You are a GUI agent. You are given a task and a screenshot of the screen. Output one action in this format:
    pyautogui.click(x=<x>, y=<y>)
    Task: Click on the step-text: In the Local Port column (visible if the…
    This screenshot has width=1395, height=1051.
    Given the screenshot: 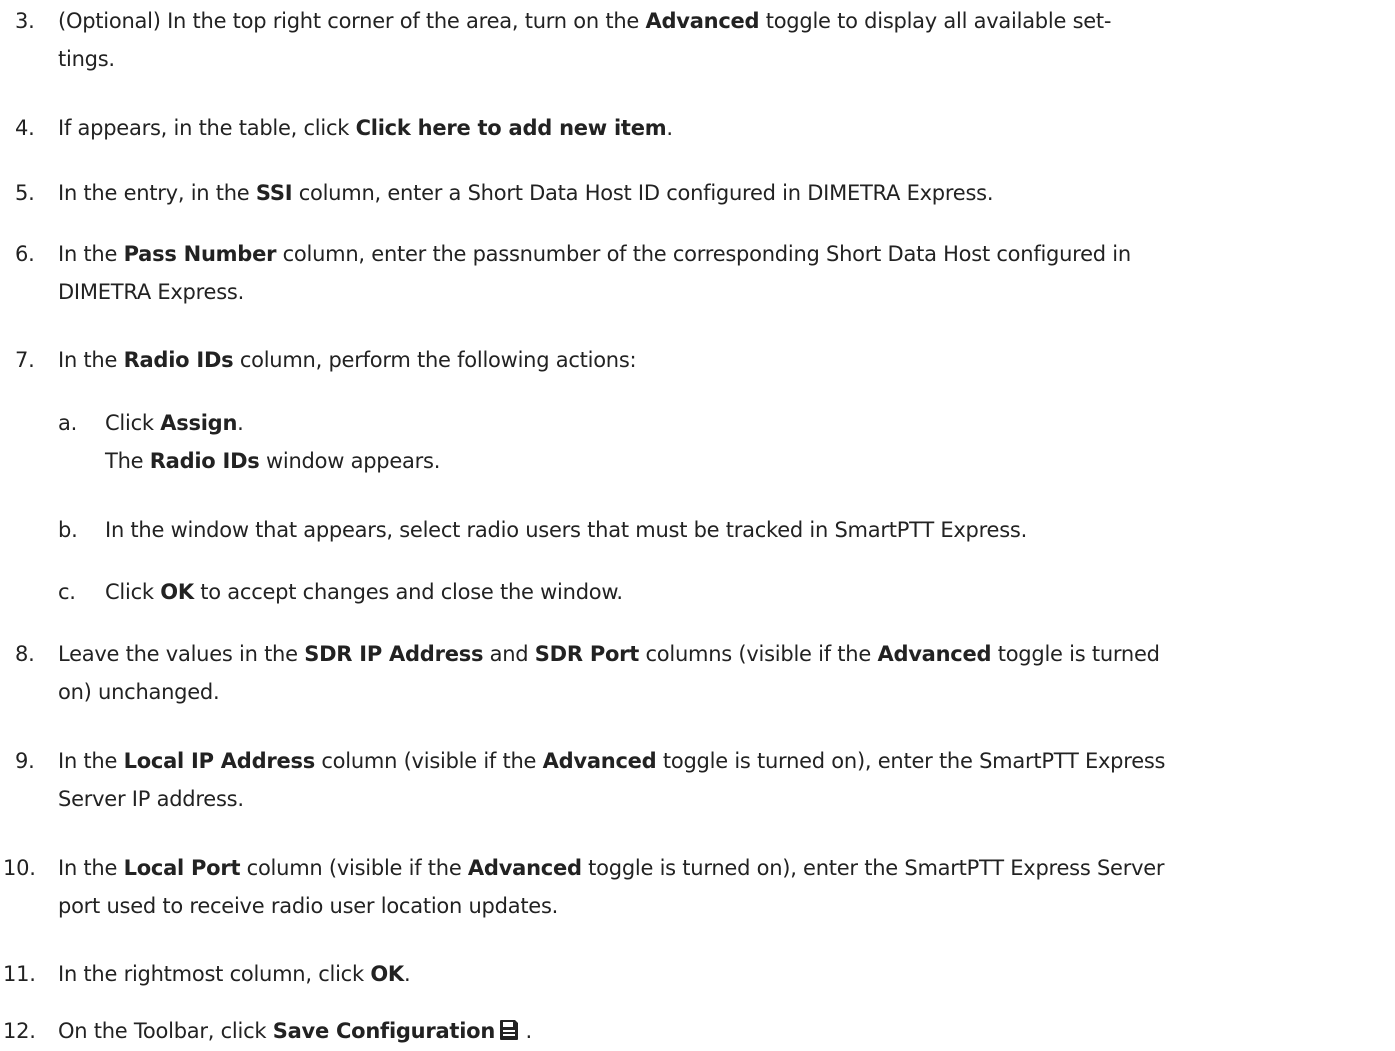 What is the action you would take?
    pyautogui.click(x=611, y=887)
    